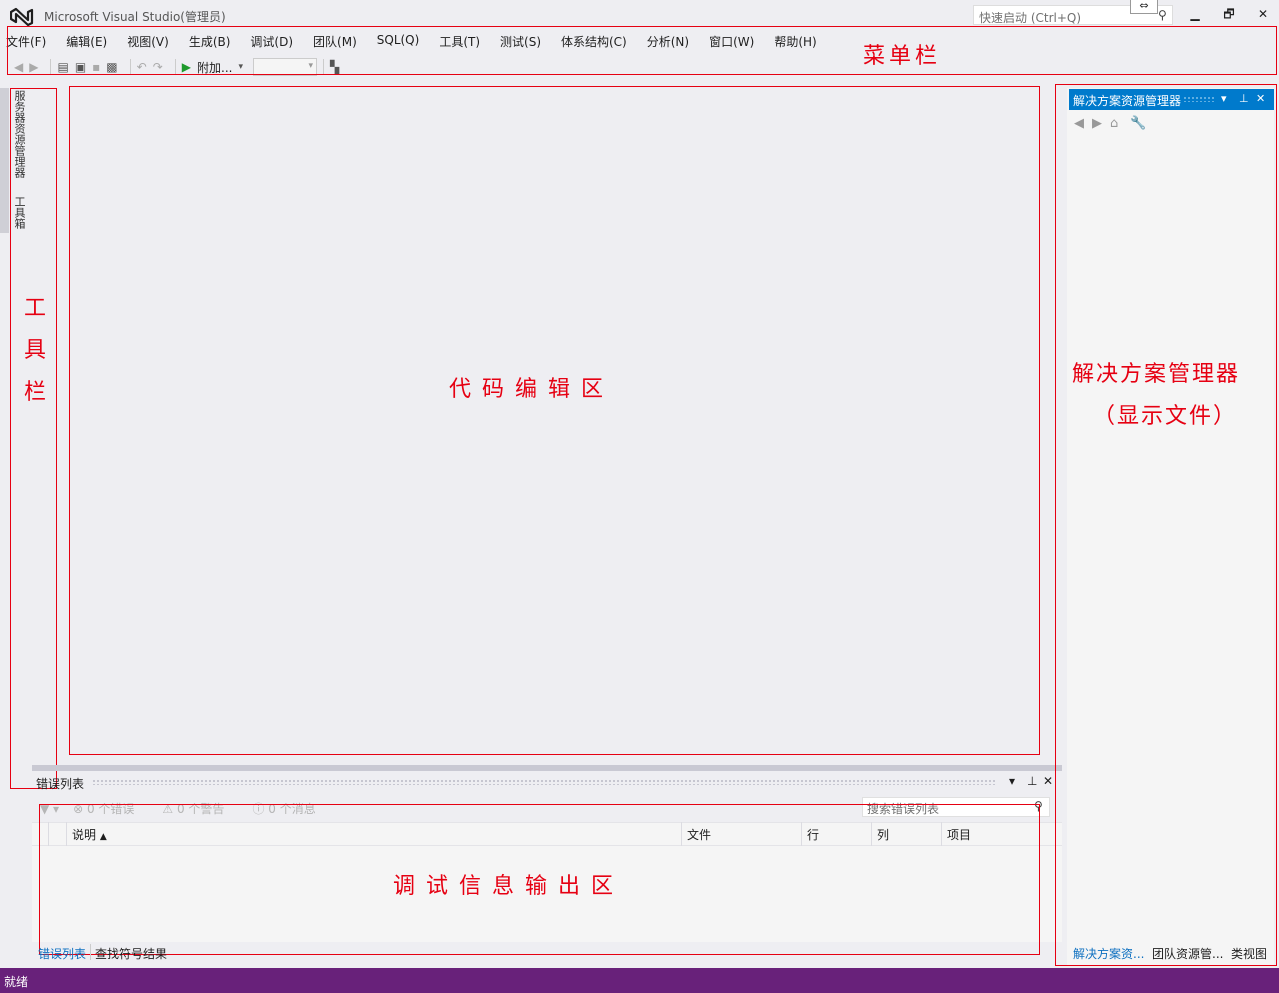  What do you see at coordinates (33, 438) in the screenshot?
I see `toolbox-annotation-box` at bounding box center [33, 438].